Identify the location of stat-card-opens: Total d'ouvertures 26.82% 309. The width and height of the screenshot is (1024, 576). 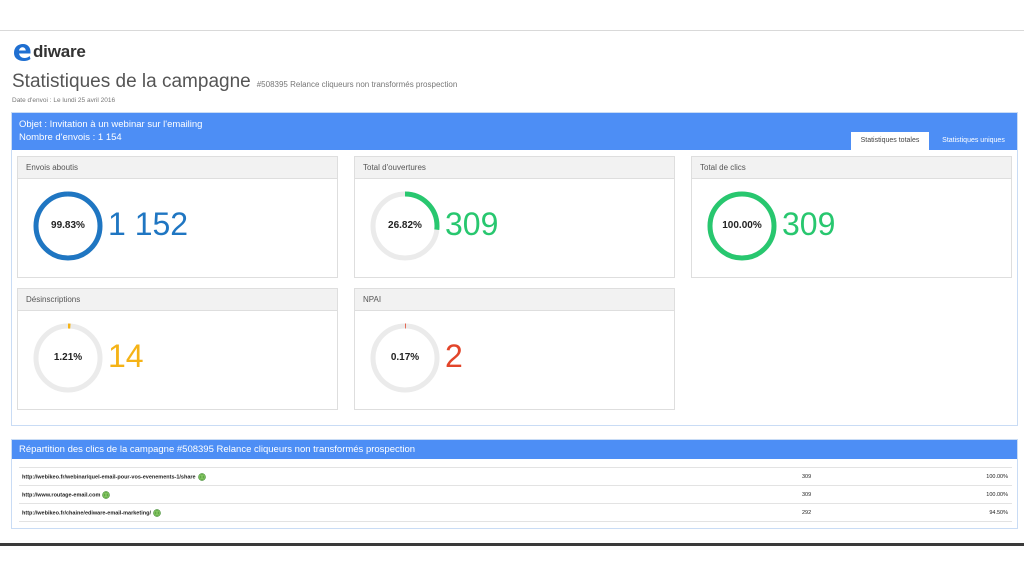
(514, 217).